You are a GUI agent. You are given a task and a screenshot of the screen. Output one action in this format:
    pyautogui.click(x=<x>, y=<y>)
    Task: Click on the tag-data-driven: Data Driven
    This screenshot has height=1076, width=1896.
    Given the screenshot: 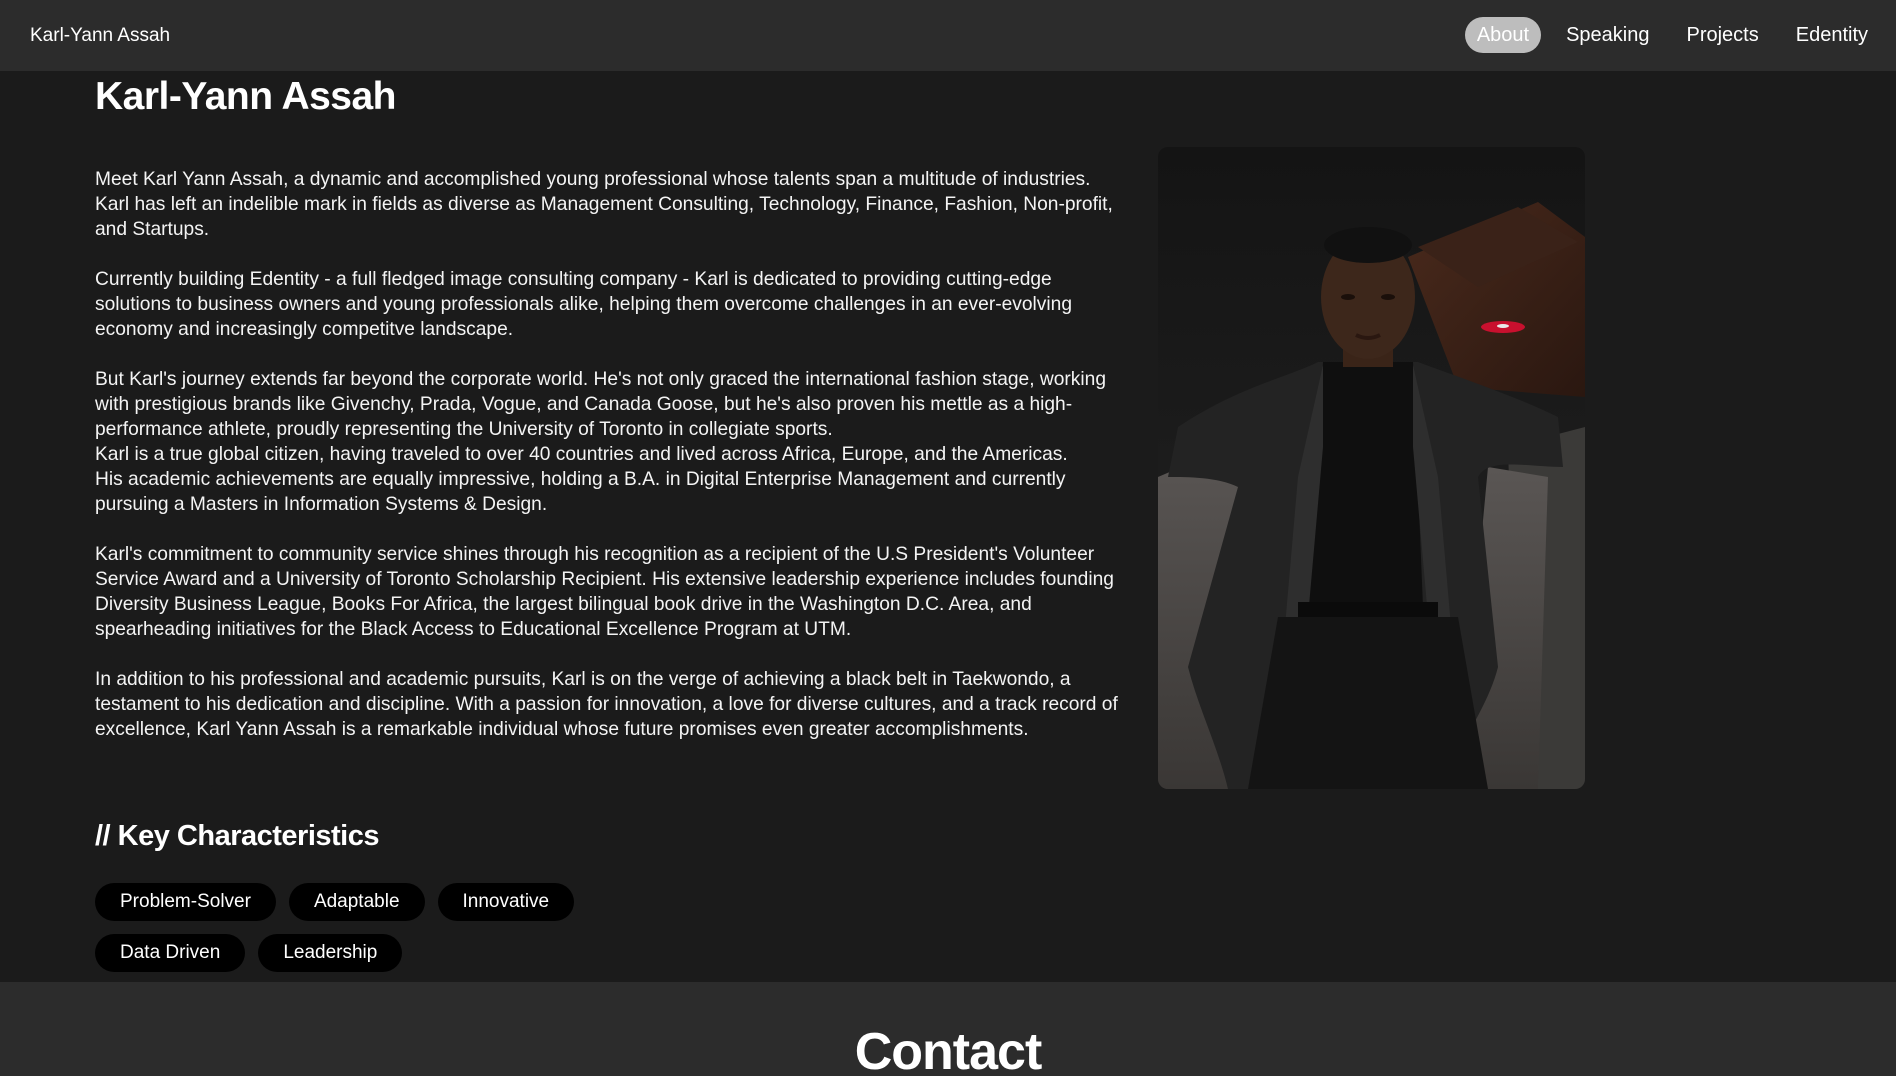 What is the action you would take?
    pyautogui.click(x=170, y=953)
    